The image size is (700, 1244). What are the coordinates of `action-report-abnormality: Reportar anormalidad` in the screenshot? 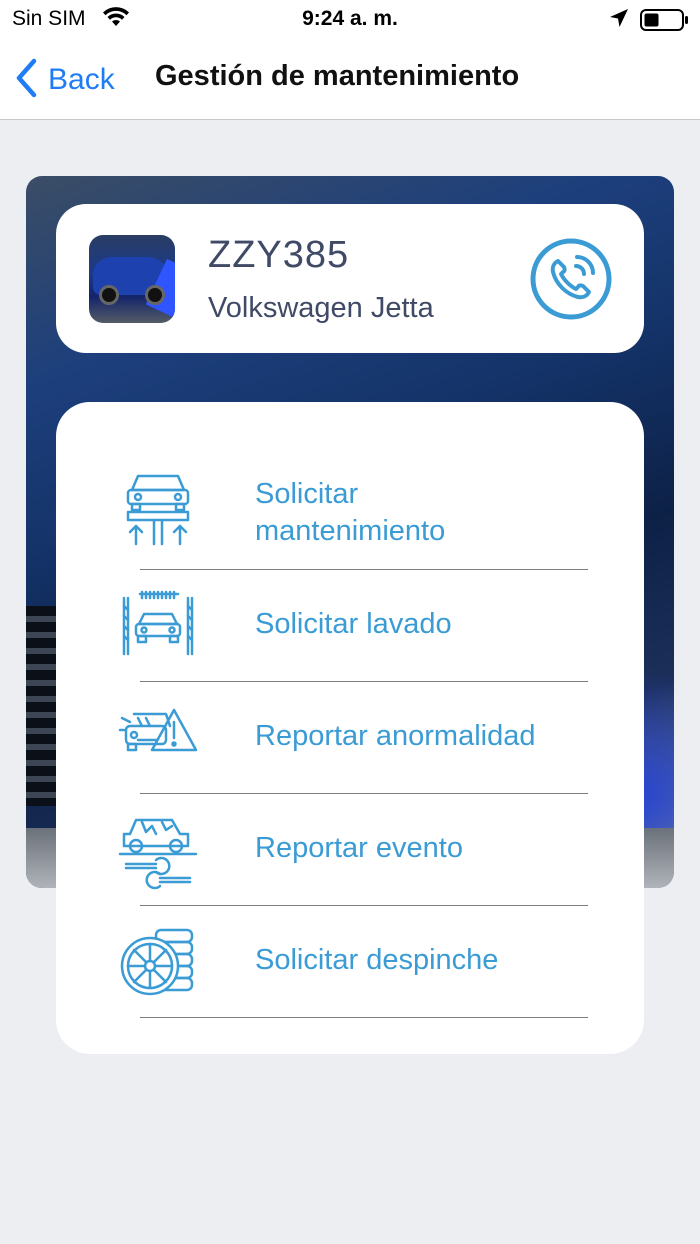 It's located at (350, 738).